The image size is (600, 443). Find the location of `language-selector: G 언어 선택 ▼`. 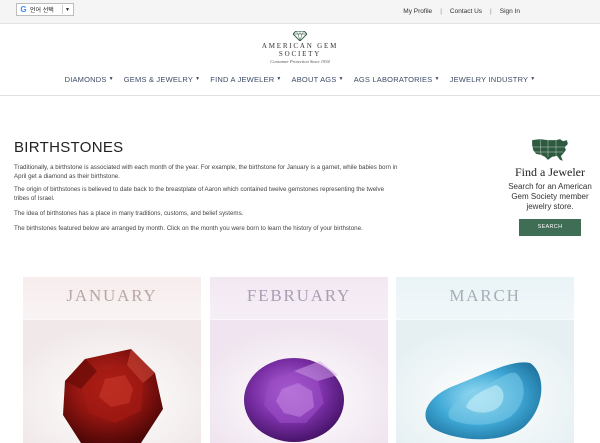

language-selector: G 언어 선택 ▼ is located at coordinates (45, 9).